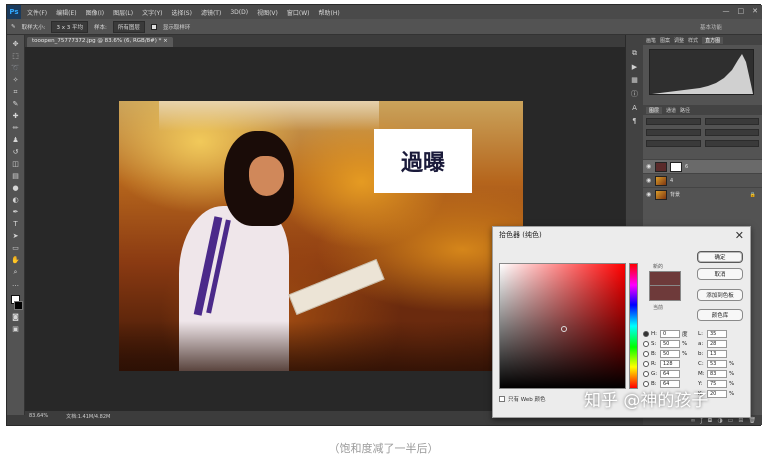 Image resolution: width=767 pixels, height=466 pixels. What do you see at coordinates (670, 374) in the screenshot?
I see `field-g: 64` at bounding box center [670, 374].